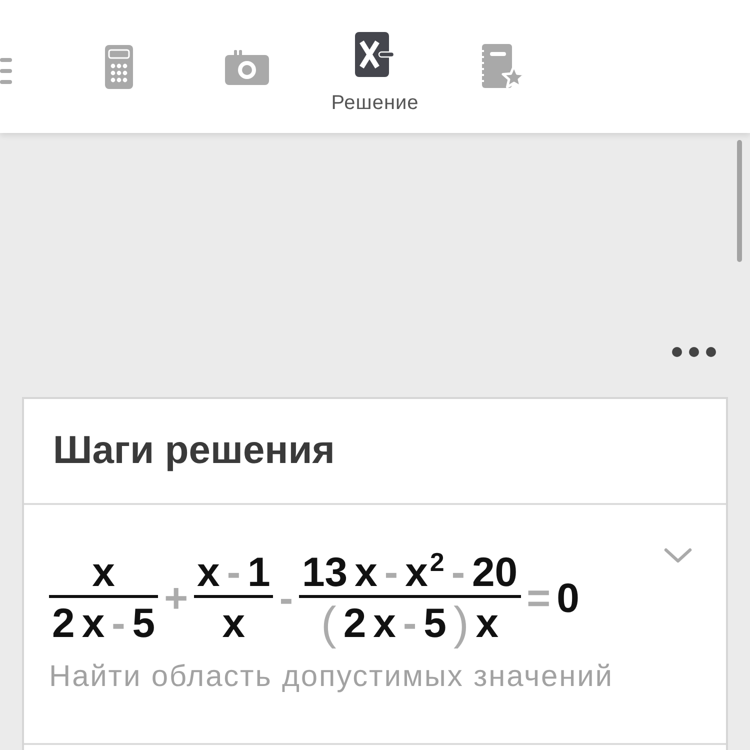 This screenshot has width=750, height=750. What do you see at coordinates (461, 623) in the screenshot?
I see `math-parenthesis: )` at bounding box center [461, 623].